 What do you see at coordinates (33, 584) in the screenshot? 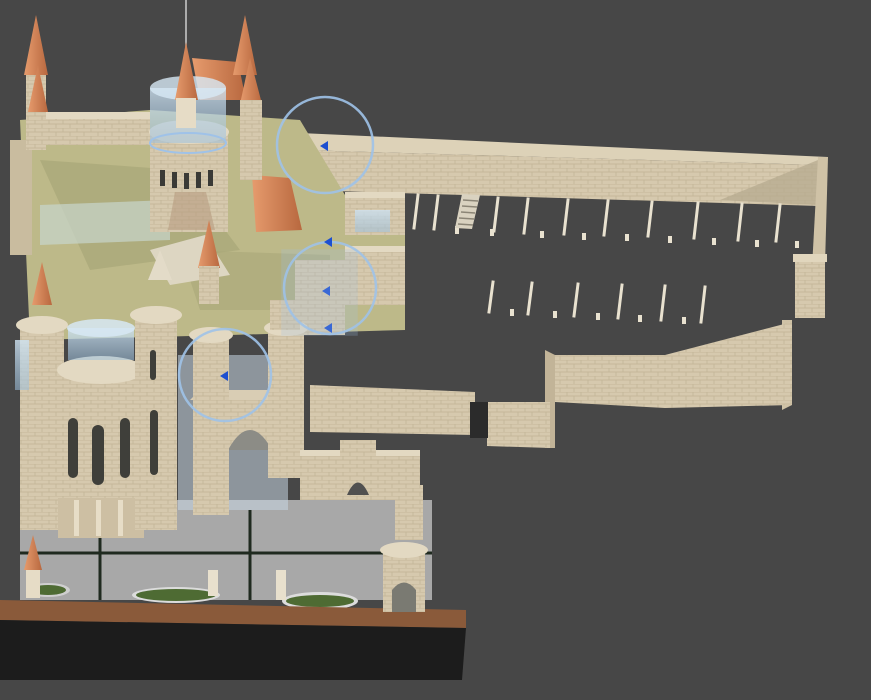
I see `turret-southwest` at bounding box center [33, 584].